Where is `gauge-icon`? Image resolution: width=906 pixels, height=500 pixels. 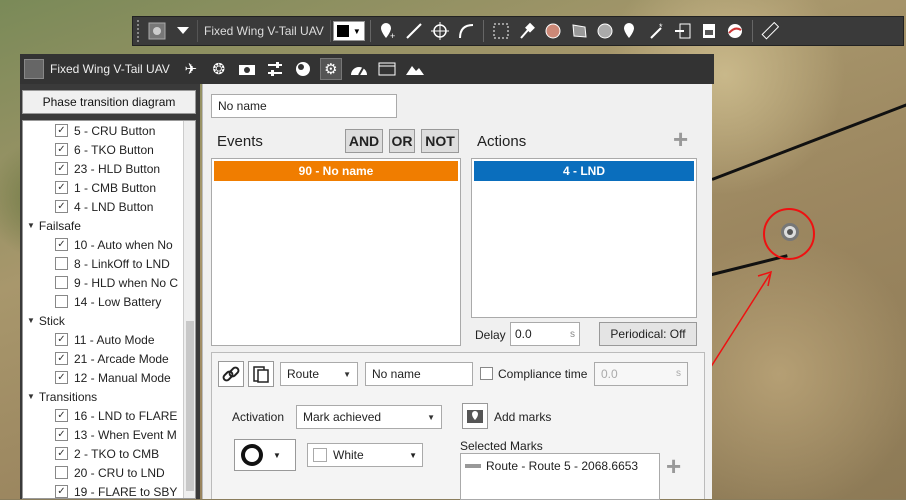
gauge-icon is located at coordinates (359, 69).